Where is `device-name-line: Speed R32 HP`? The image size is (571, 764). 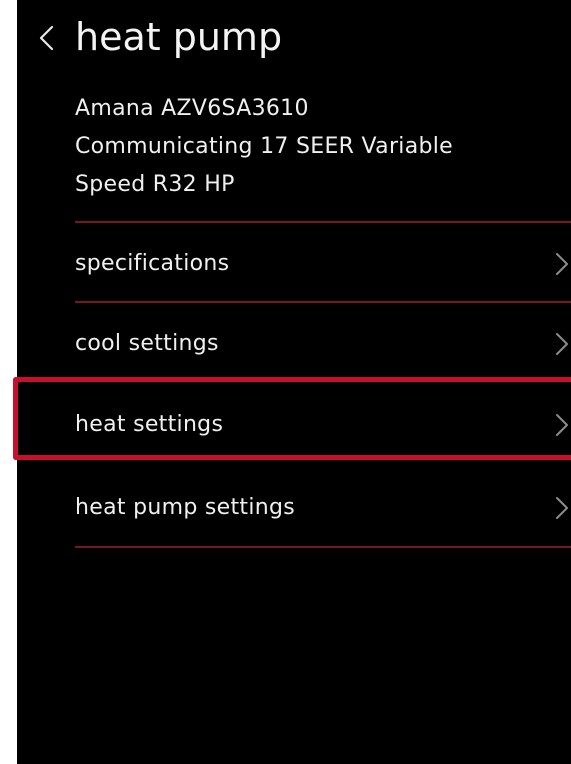
device-name-line: Speed R32 HP is located at coordinates (155, 184).